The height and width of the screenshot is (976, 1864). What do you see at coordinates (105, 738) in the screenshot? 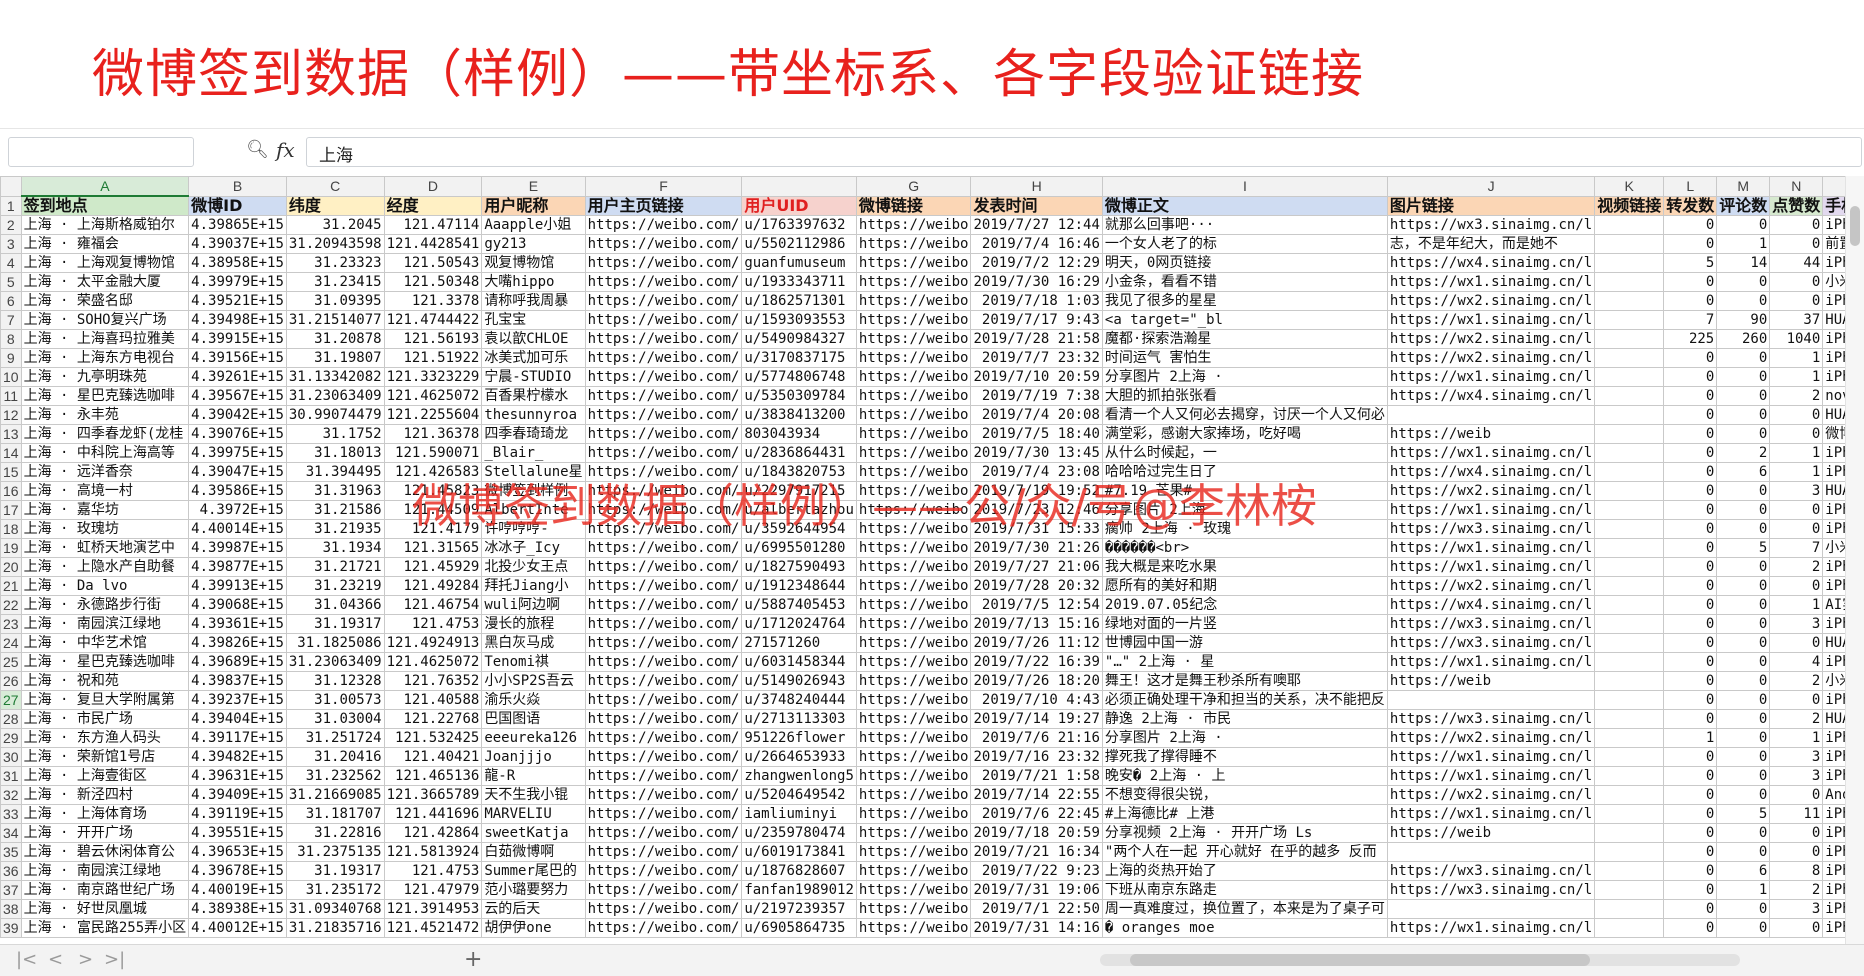
I see `cell: 上海 · 东方渔人码头` at bounding box center [105, 738].